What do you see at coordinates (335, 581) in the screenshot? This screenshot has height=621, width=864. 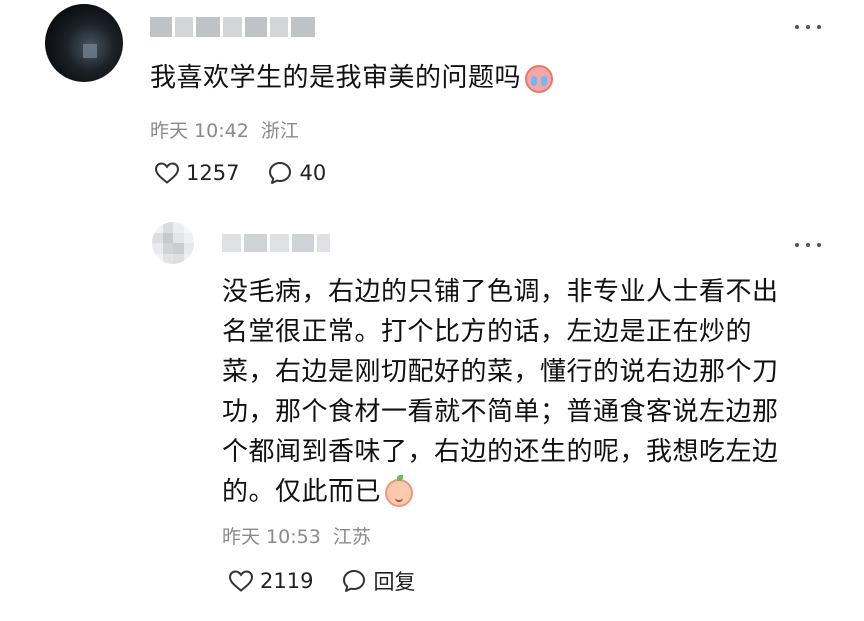 I see `reply-actions: 2119 回复` at bounding box center [335, 581].